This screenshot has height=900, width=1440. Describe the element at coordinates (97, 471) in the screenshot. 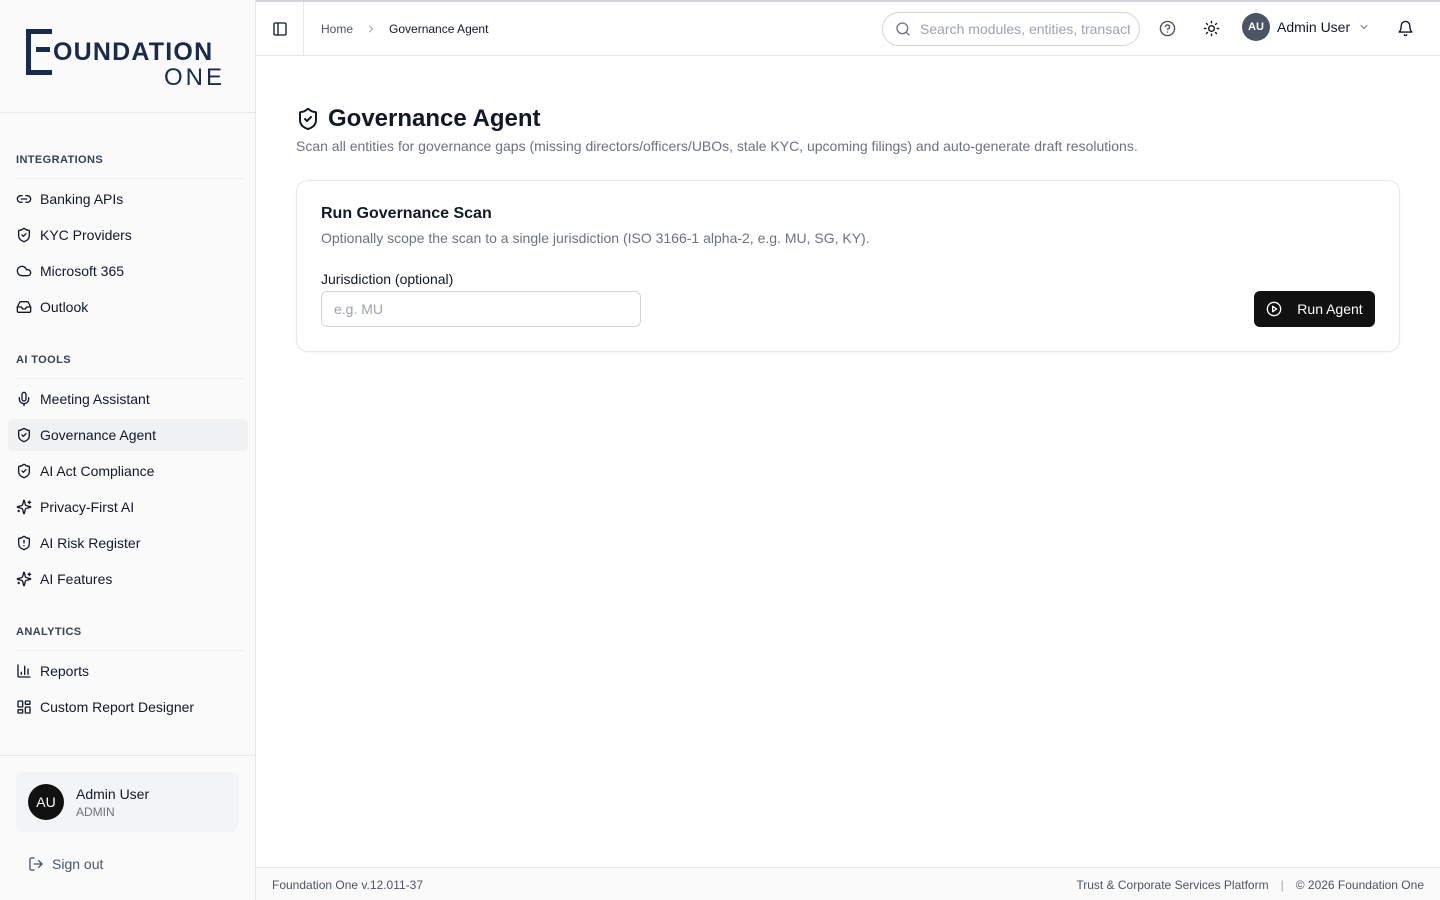

I see `sidebar-item-label: AI Act Compliance` at that location.